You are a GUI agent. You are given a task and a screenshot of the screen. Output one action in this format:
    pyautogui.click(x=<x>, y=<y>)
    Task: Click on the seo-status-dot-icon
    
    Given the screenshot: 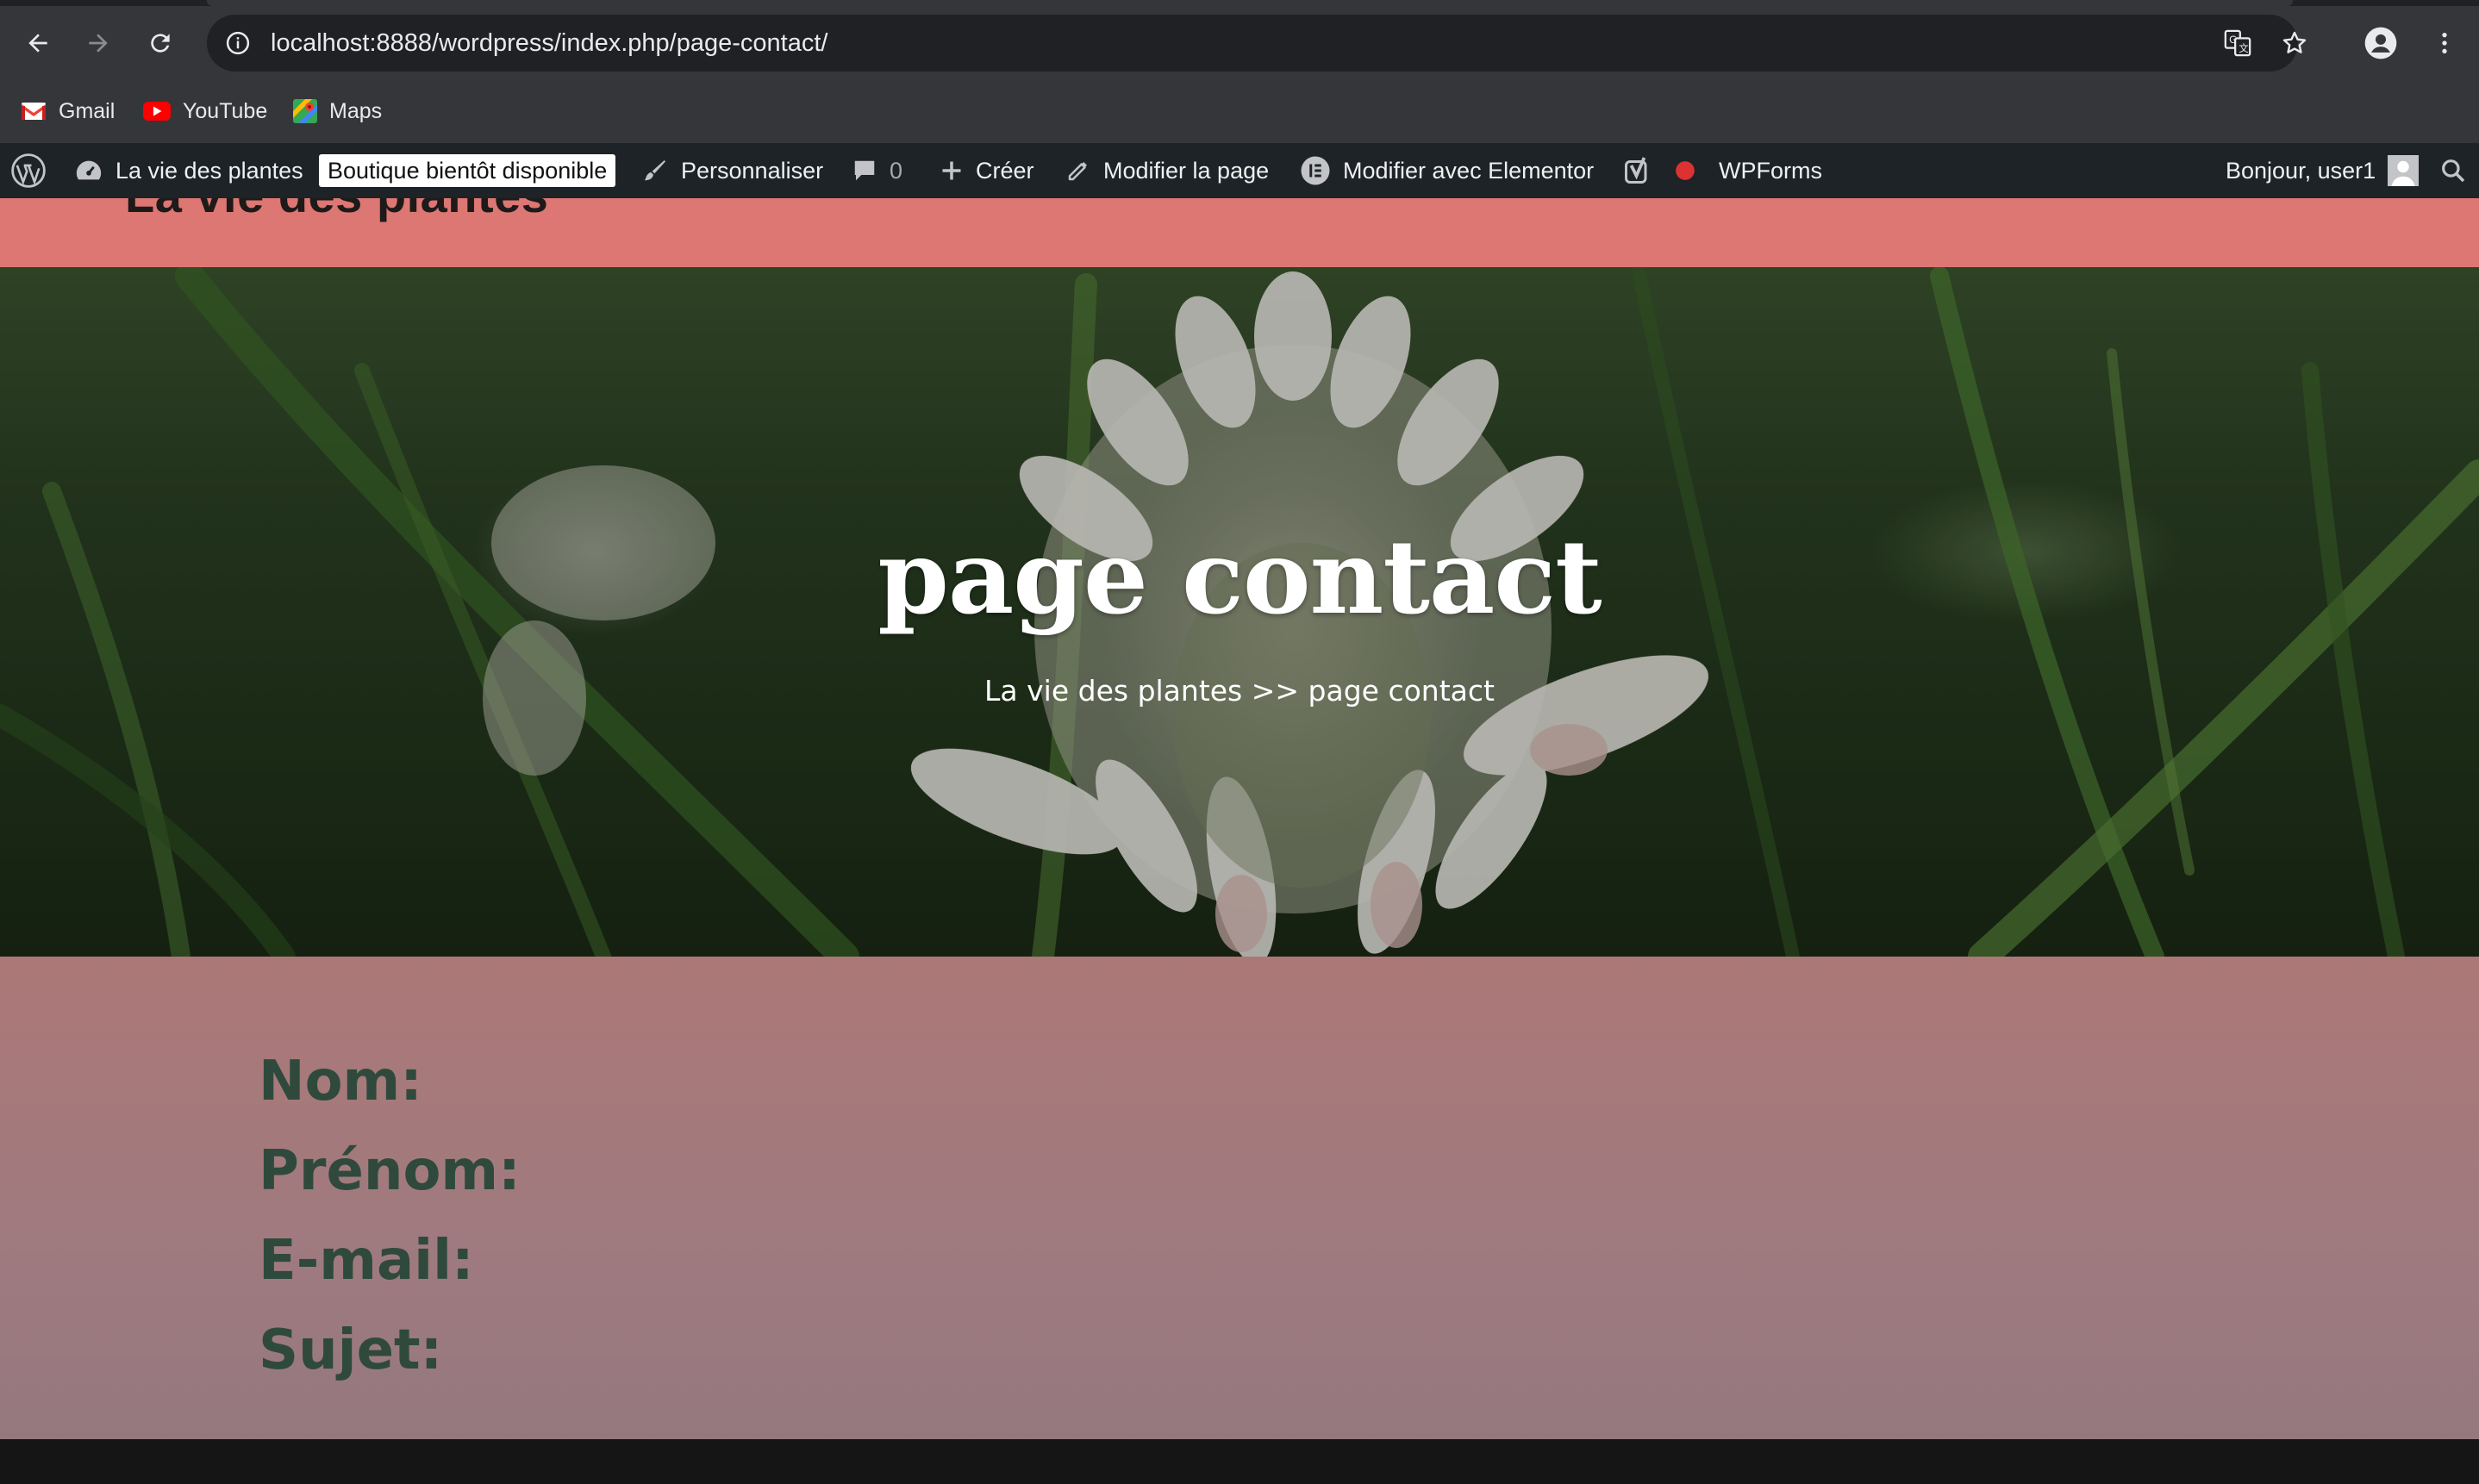 What is the action you would take?
    pyautogui.click(x=1685, y=170)
    